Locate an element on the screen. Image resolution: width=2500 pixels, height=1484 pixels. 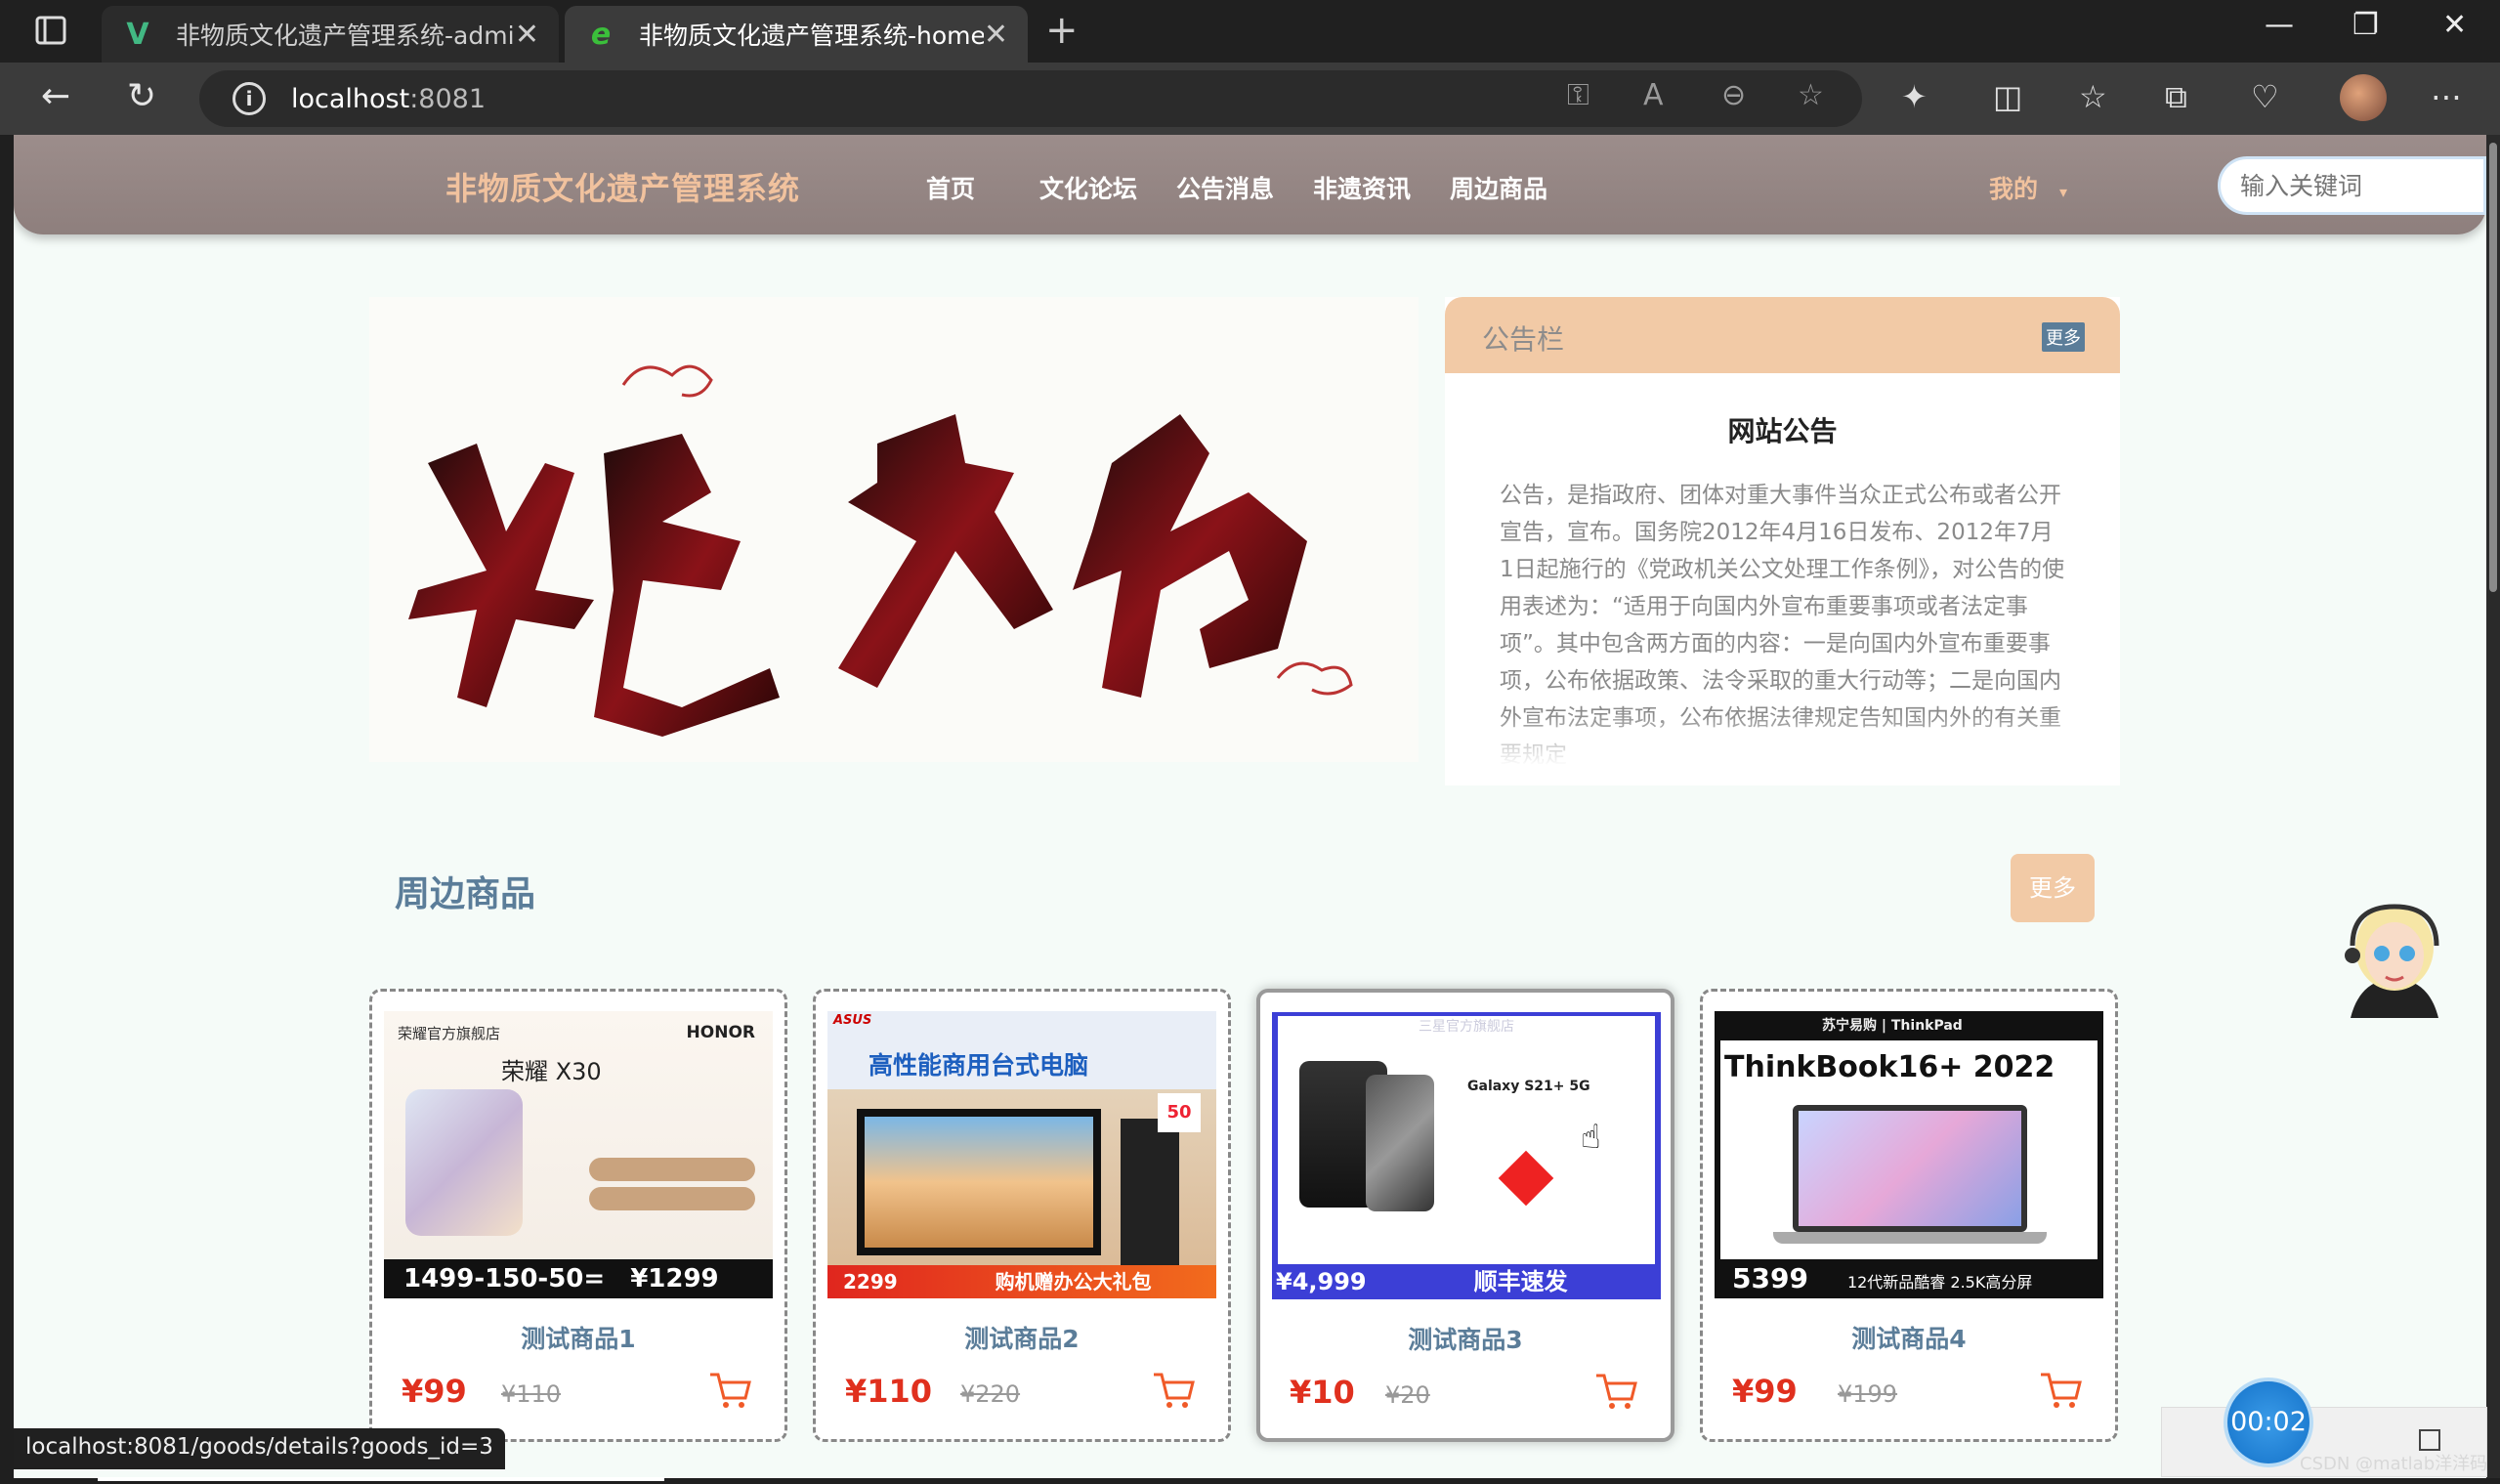
image-final-price: 12代新品酷睿 2.5K高分屏 is located at coordinates (1940, 1282).